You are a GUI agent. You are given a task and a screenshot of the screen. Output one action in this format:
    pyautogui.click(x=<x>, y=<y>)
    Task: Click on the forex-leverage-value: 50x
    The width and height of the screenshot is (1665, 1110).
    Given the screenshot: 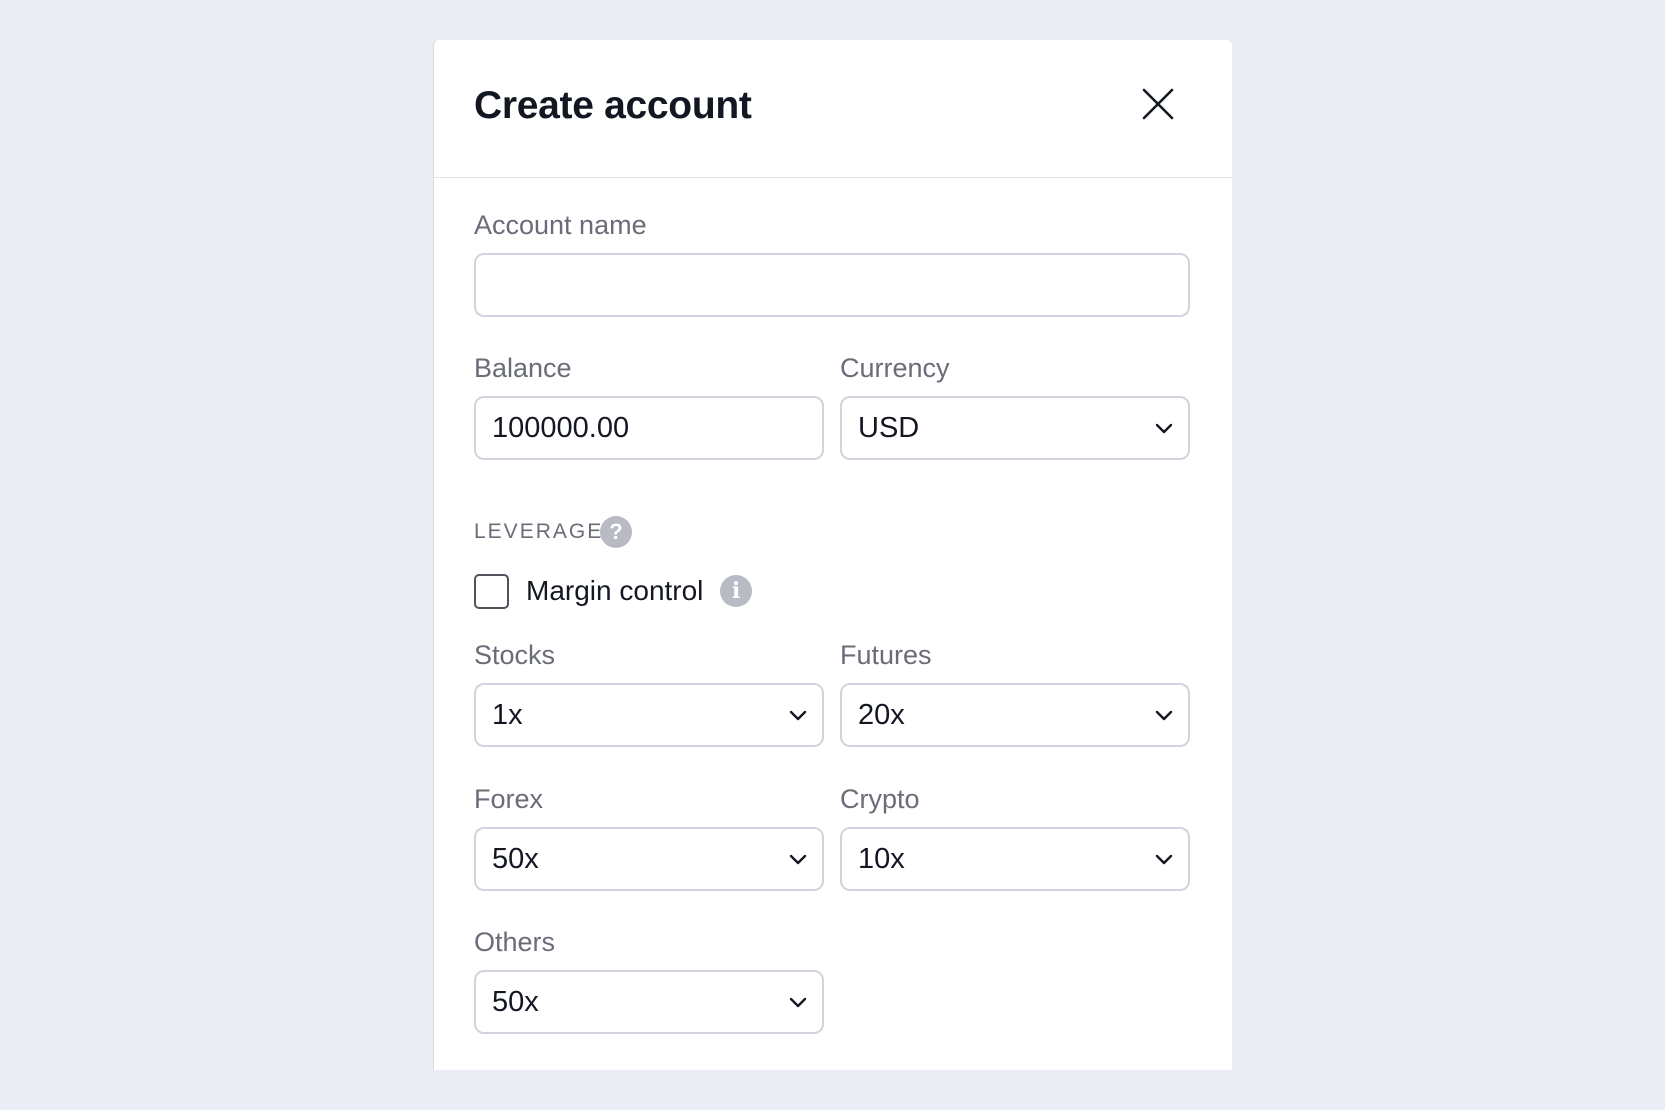 What is the action you would take?
    pyautogui.click(x=515, y=859)
    